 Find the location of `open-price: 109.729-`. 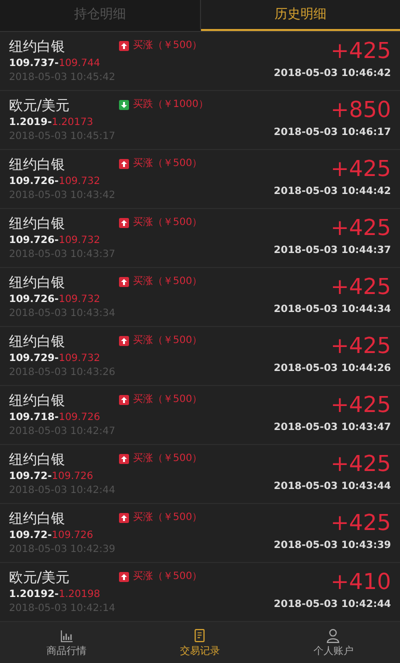

open-price: 109.729- is located at coordinates (34, 359).